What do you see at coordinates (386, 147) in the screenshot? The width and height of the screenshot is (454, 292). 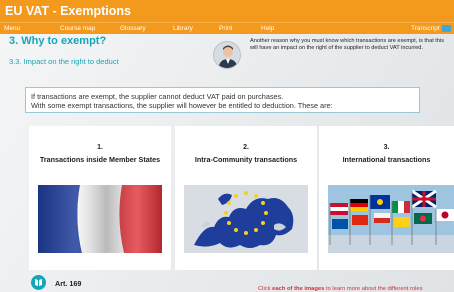 I see `card-number: 3.` at bounding box center [386, 147].